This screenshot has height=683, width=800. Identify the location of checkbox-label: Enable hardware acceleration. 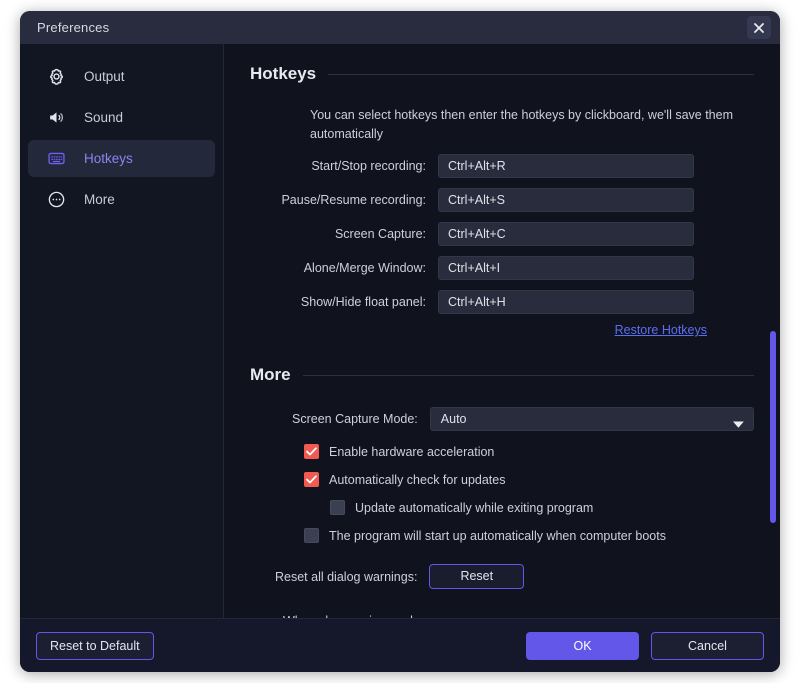
(412, 451).